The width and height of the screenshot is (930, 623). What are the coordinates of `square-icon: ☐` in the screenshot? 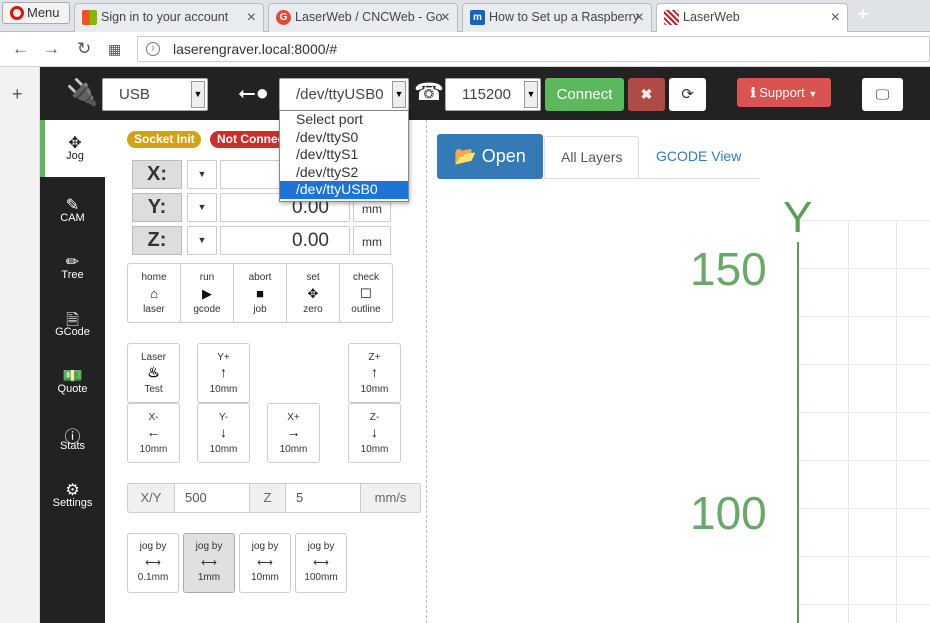 It's located at (366, 293).